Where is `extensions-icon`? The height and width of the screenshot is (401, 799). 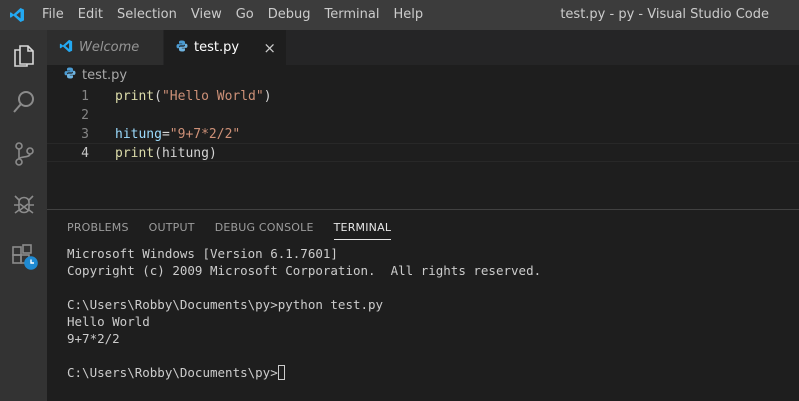 extensions-icon is located at coordinates (23, 256).